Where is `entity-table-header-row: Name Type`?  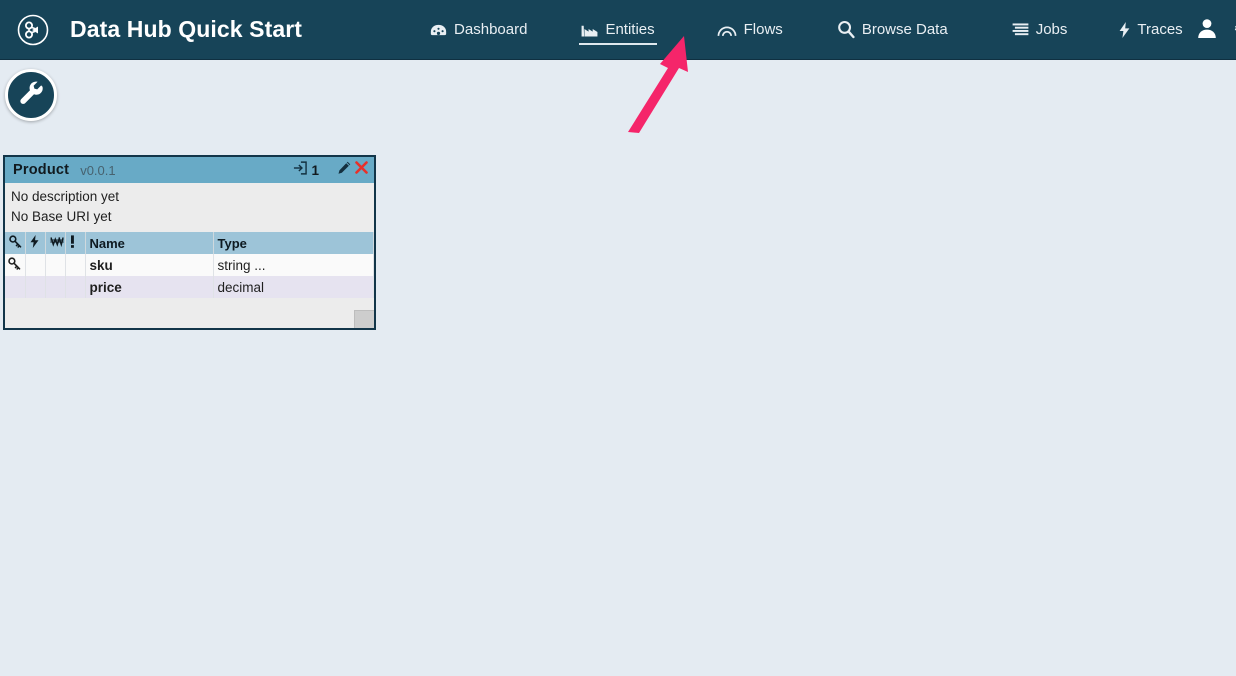
entity-table-header-row: Name Type is located at coordinates (189, 243).